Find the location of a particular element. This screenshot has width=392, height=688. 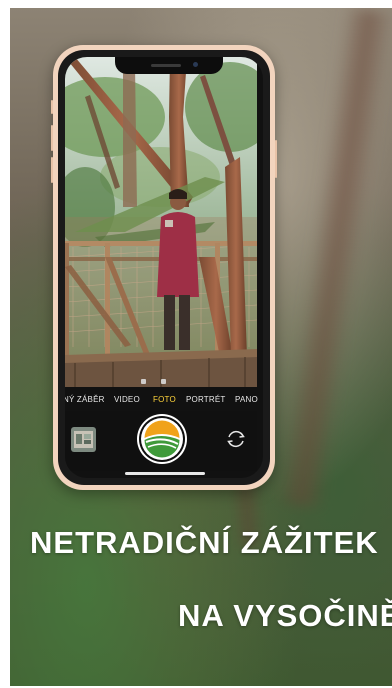

shutter-button is located at coordinates (162, 439).